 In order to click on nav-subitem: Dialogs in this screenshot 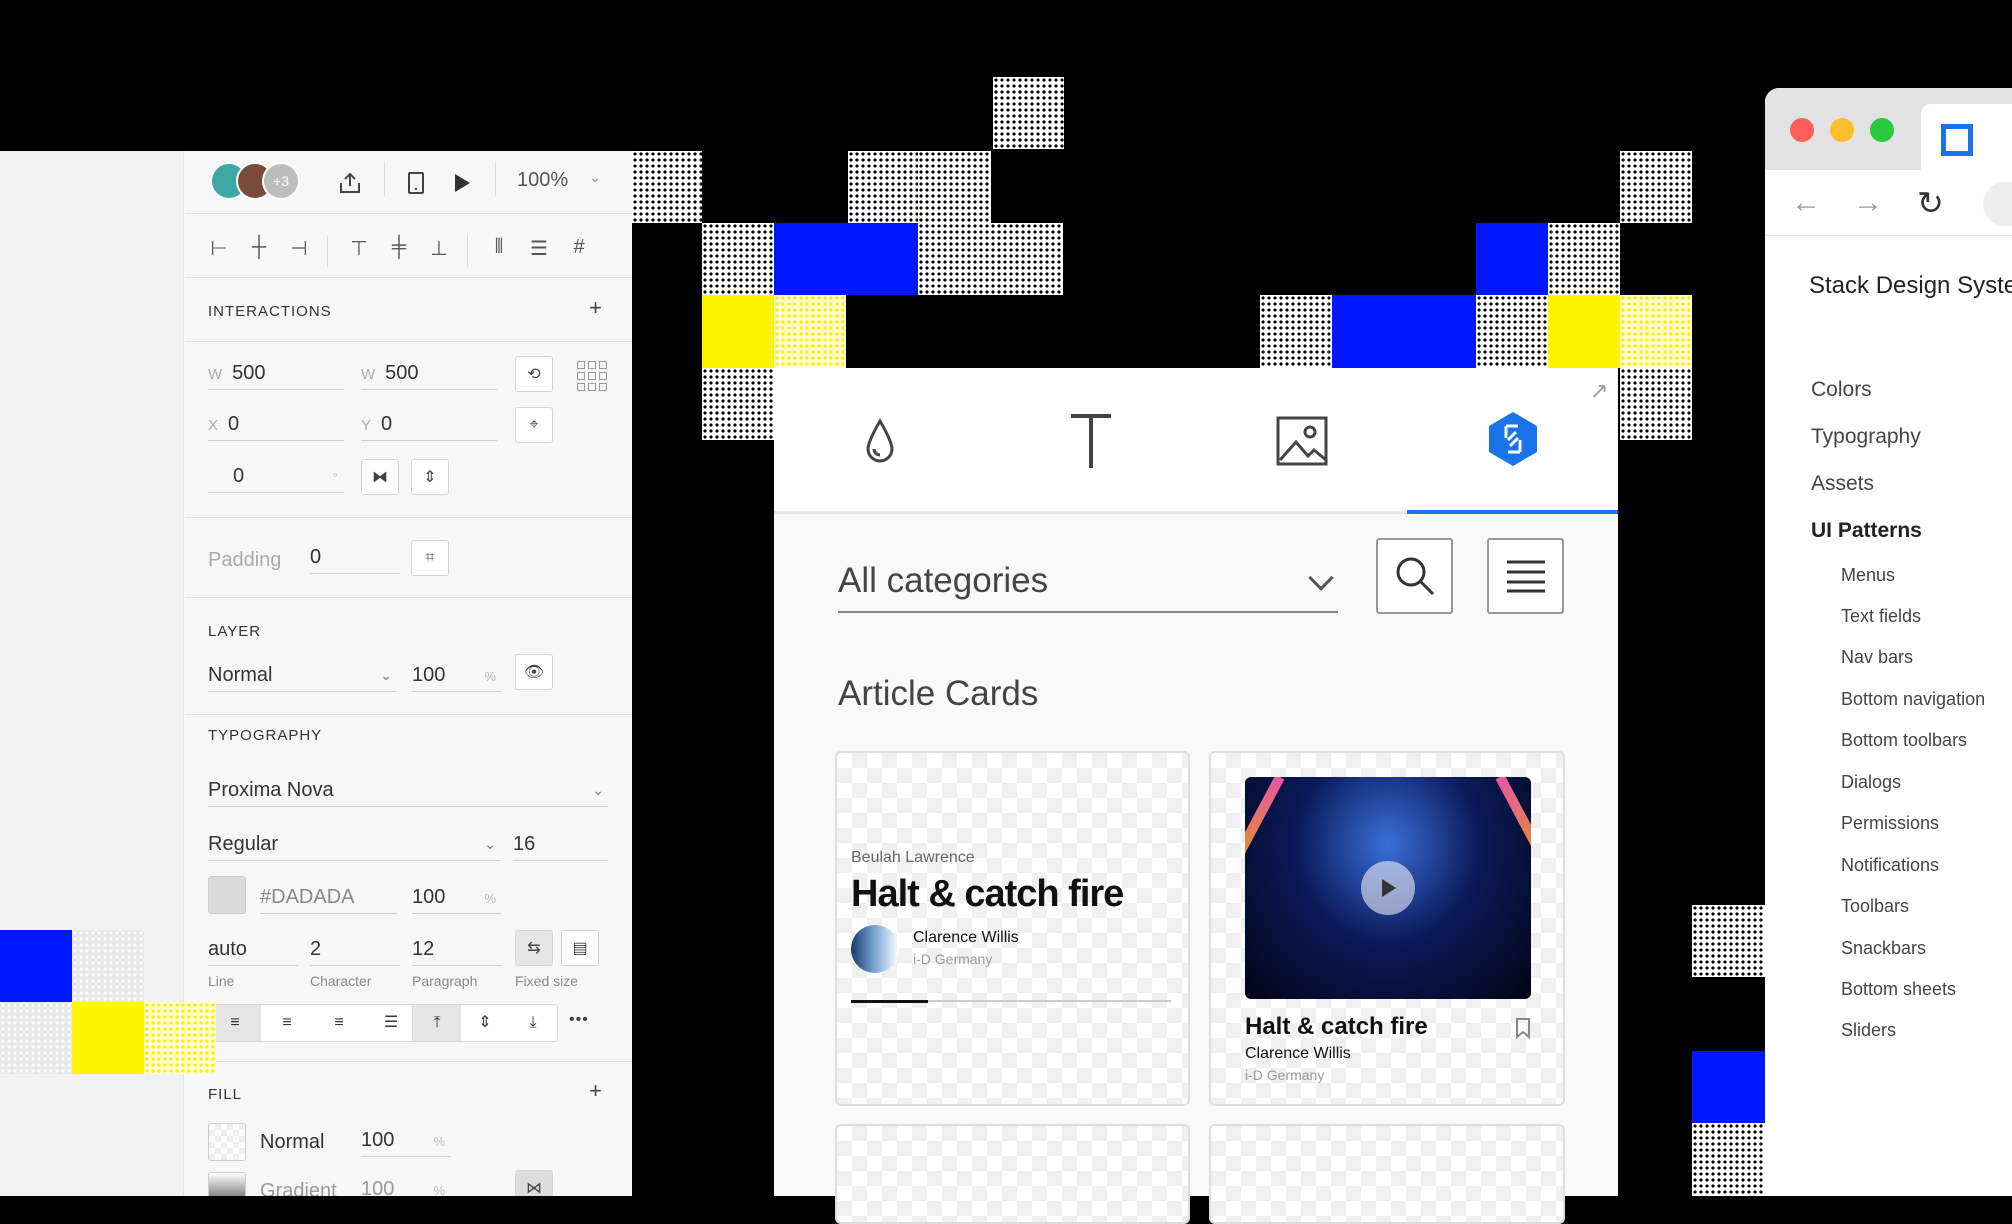, I will do `click(1871, 782)`.